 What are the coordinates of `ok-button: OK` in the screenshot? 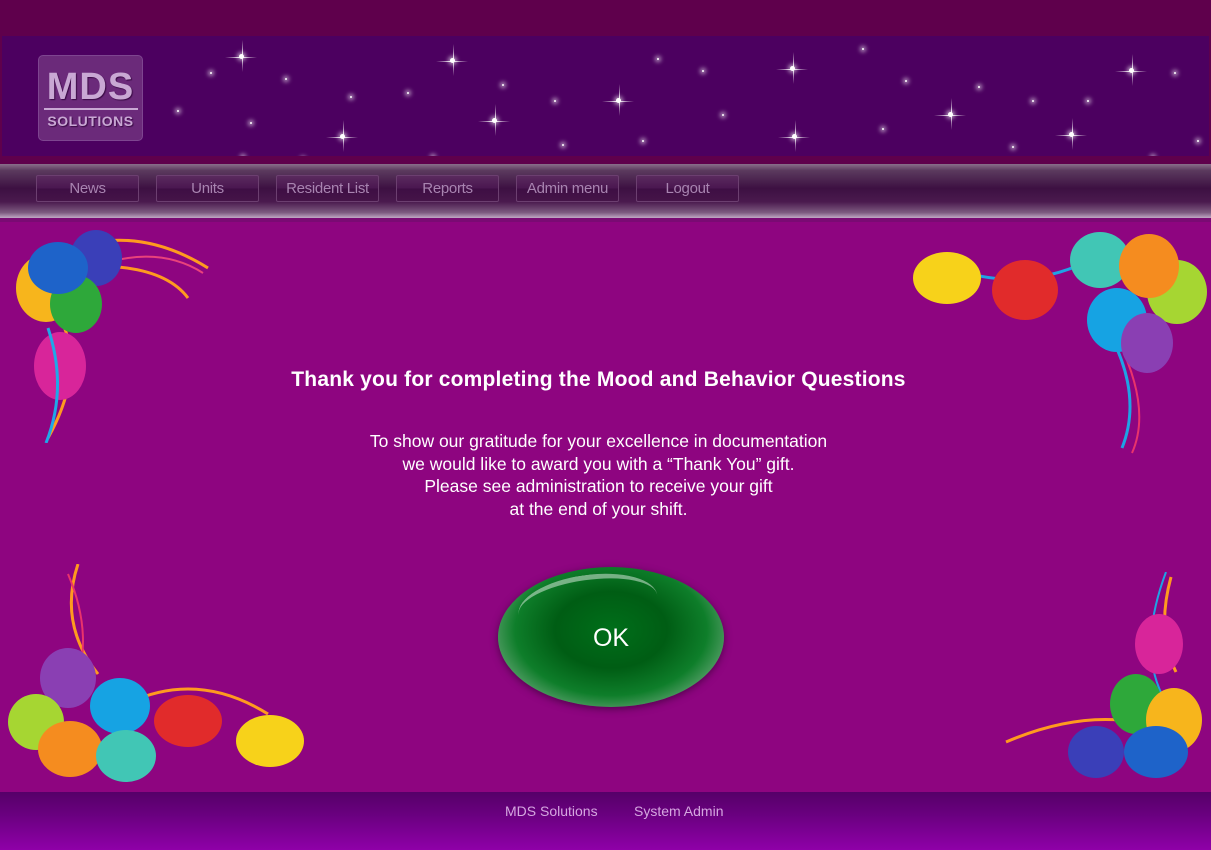 It's located at (611, 637).